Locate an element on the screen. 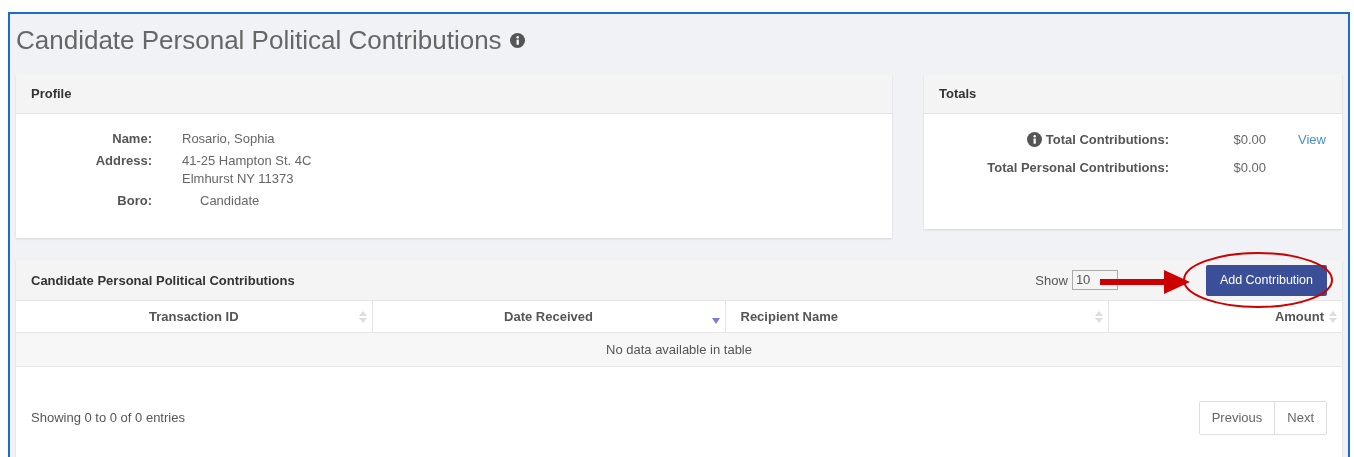  view-link: View is located at coordinates (1312, 139).